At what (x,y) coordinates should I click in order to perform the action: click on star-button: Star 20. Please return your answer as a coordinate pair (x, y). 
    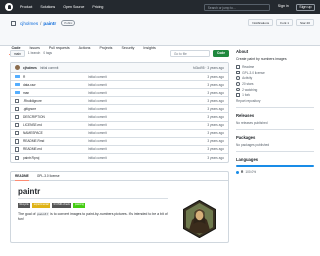
    Looking at the image, I should click on (305, 22).